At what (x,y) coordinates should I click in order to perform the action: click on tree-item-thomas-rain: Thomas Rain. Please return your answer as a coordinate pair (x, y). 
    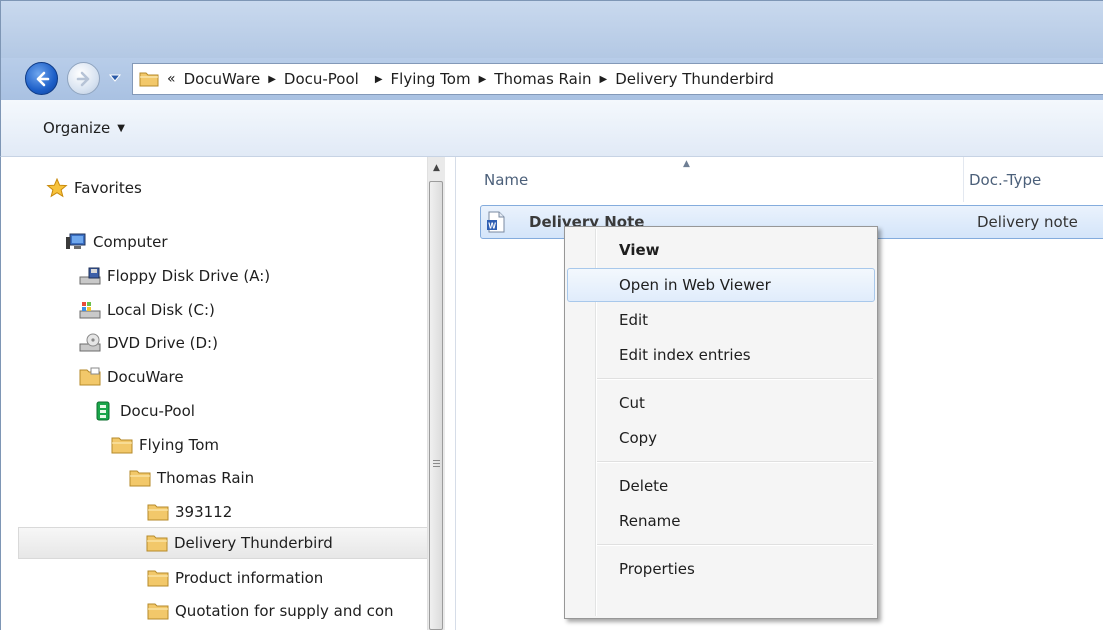
    Looking at the image, I should click on (191, 478).